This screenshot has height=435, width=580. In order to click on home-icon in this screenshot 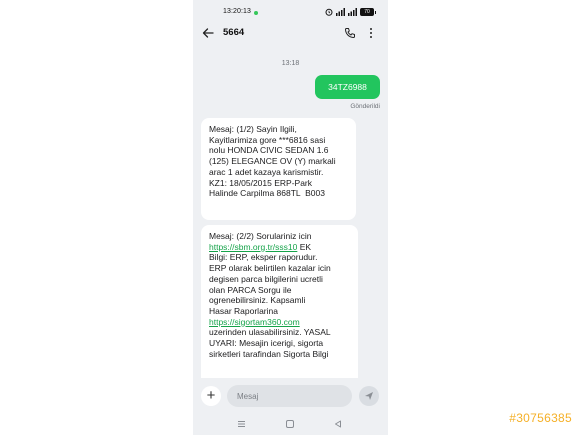, I will do `click(290, 424)`.